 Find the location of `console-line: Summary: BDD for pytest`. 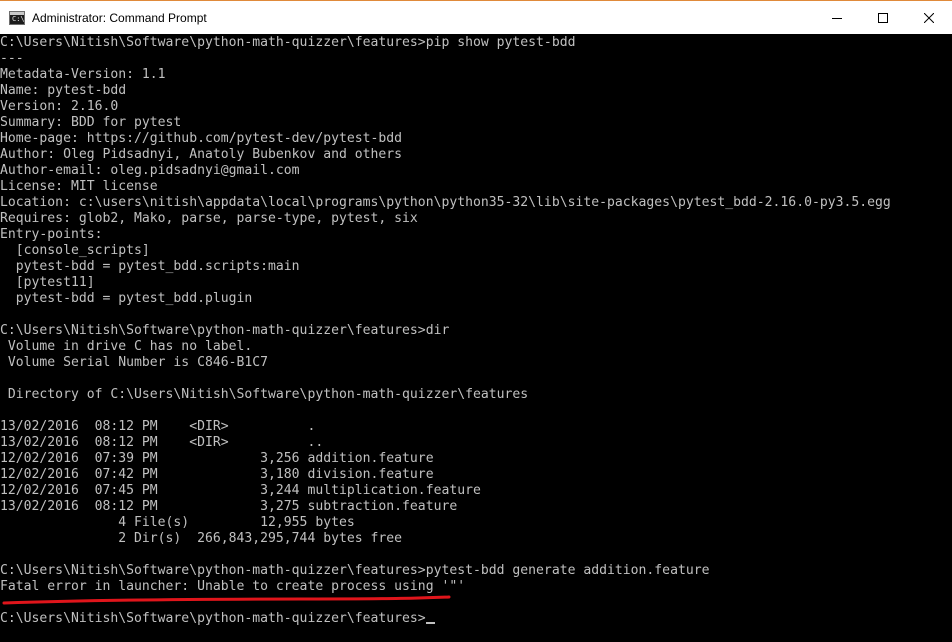

console-line: Summary: BDD for pytest is located at coordinates (91, 122).